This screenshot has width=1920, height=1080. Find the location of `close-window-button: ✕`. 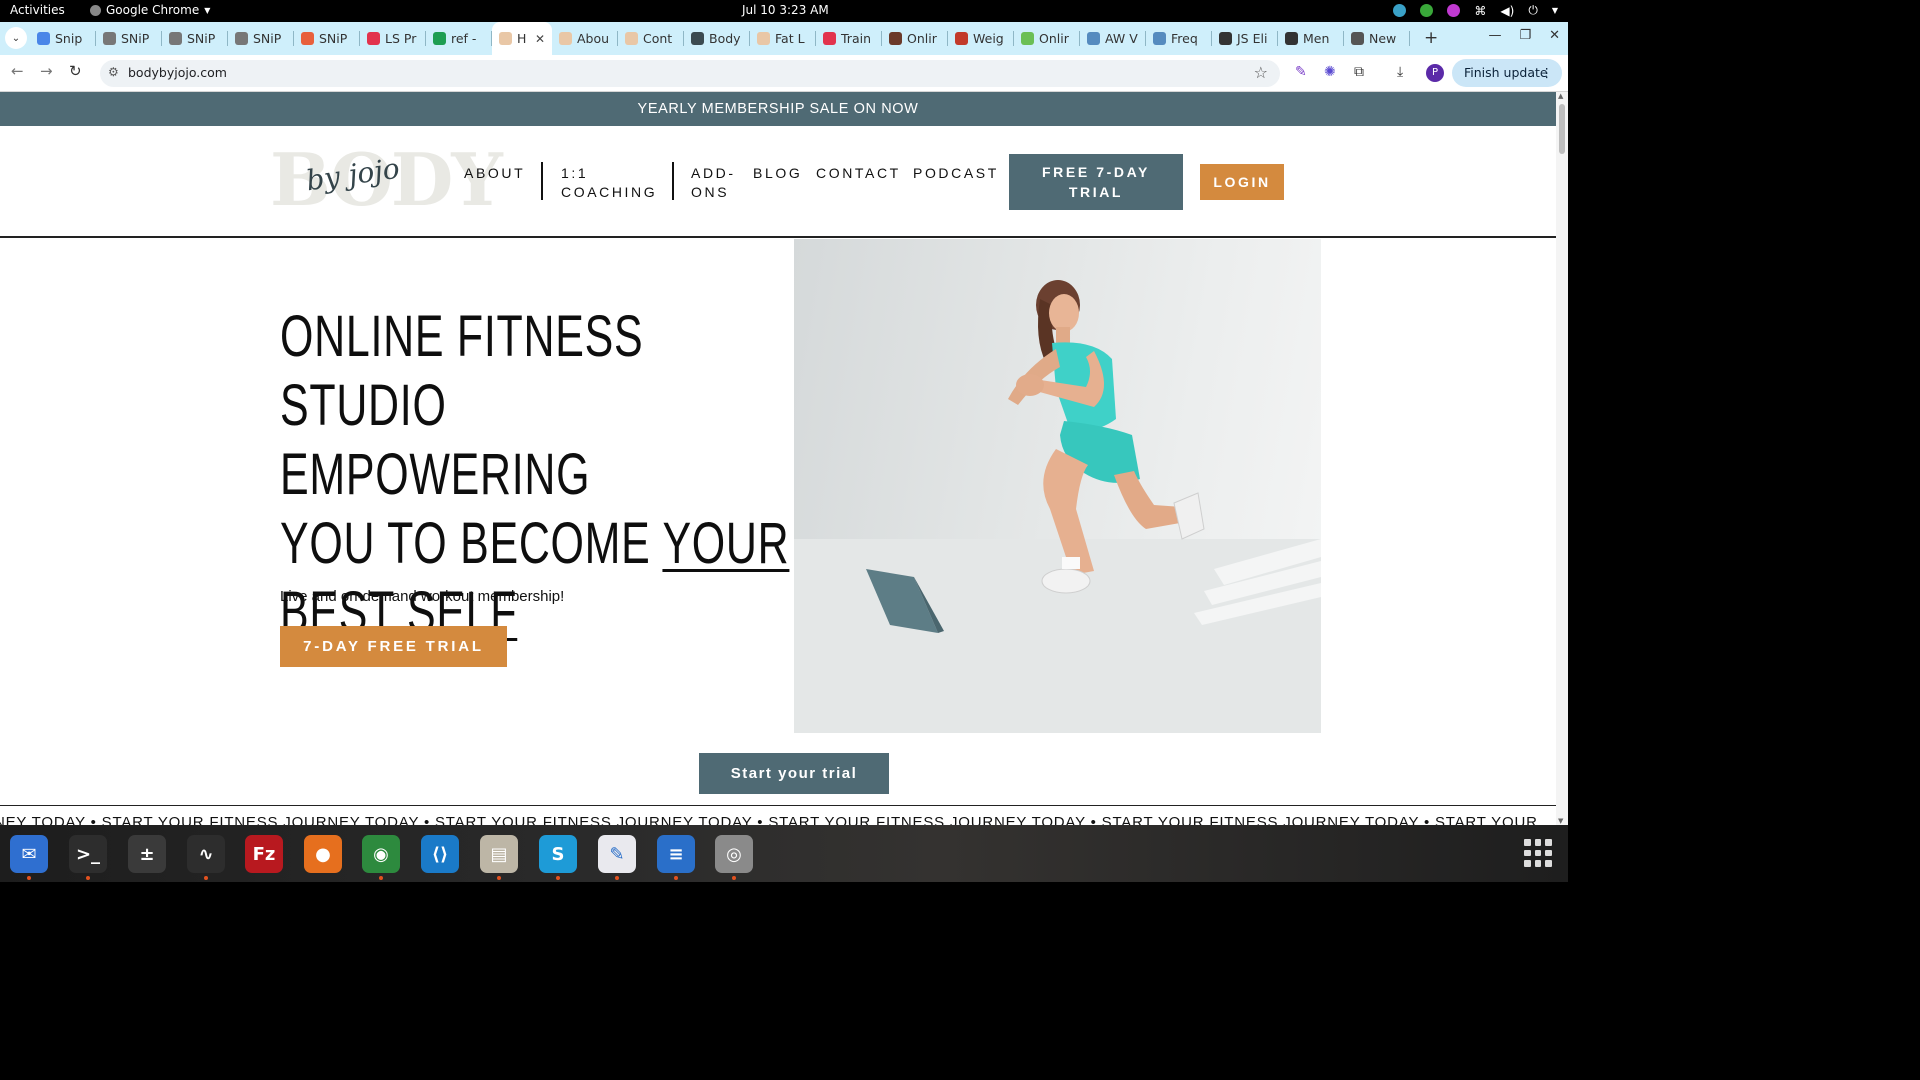

close-window-button: ✕ is located at coordinates (1554, 35).